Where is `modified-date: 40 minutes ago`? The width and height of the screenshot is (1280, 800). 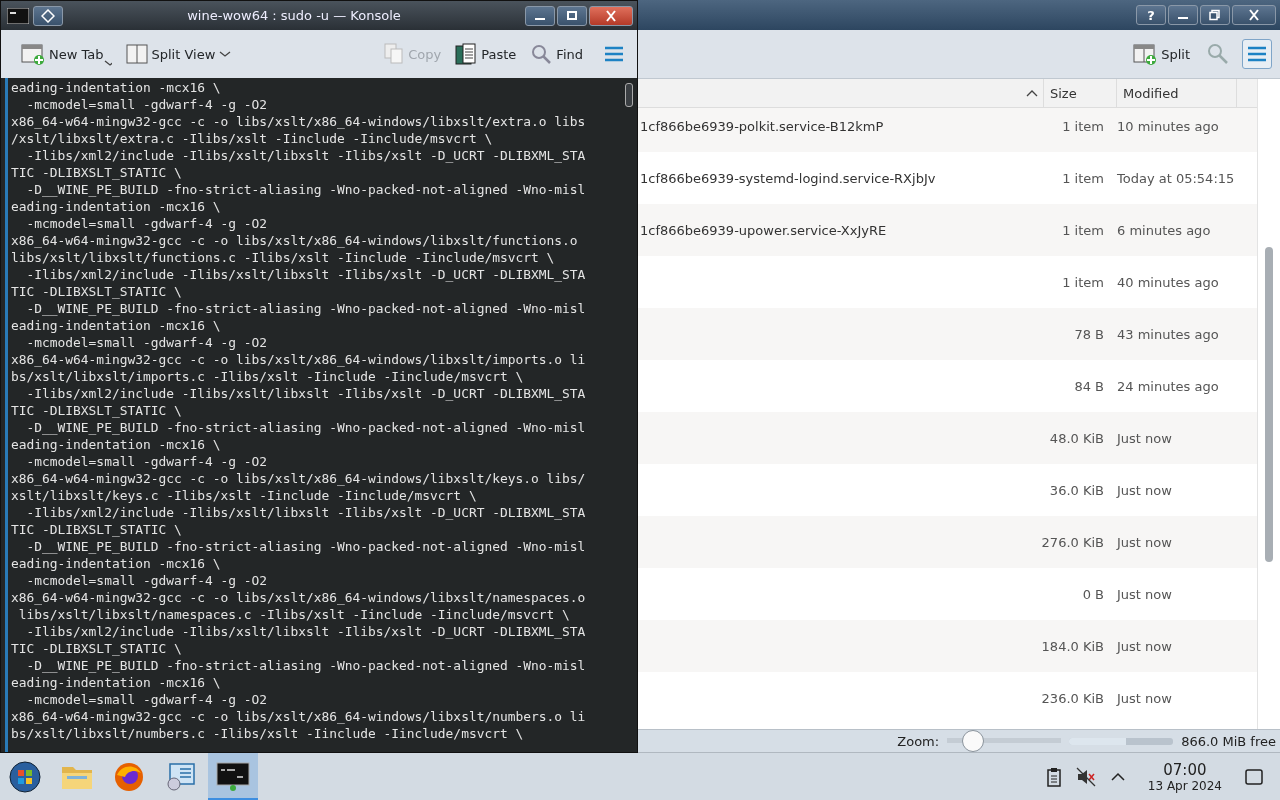
modified-date: 40 minutes ago is located at coordinates (1168, 282).